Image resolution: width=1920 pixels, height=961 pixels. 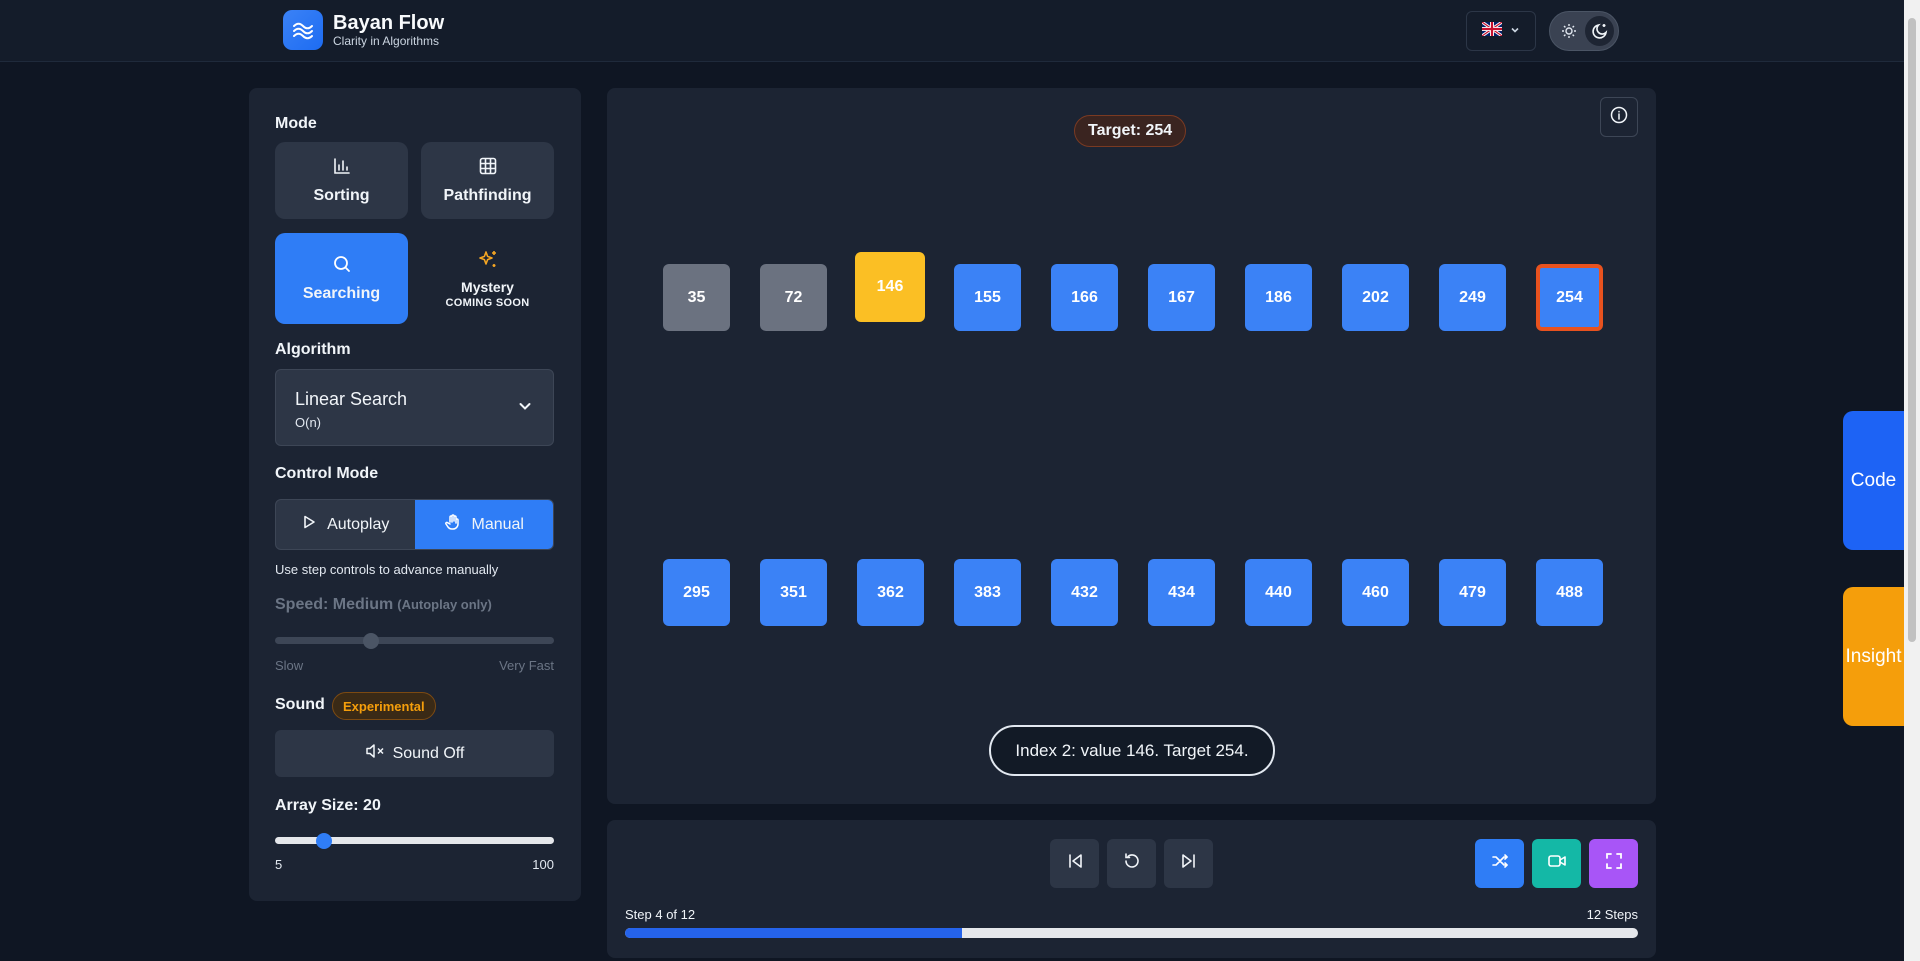 I want to click on array-cell-default: 434, so click(x=1181, y=592).